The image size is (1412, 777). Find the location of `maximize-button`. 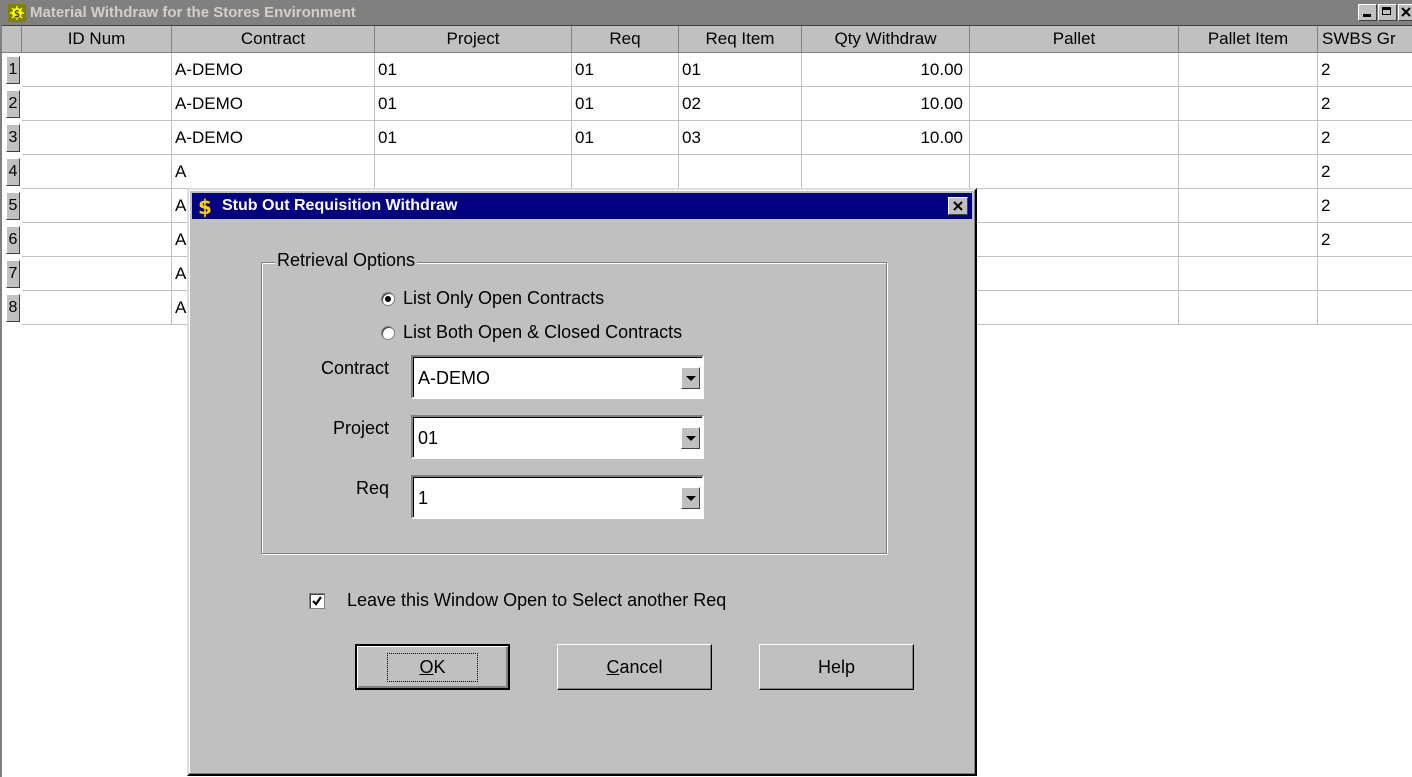

maximize-button is located at coordinates (1387, 12).